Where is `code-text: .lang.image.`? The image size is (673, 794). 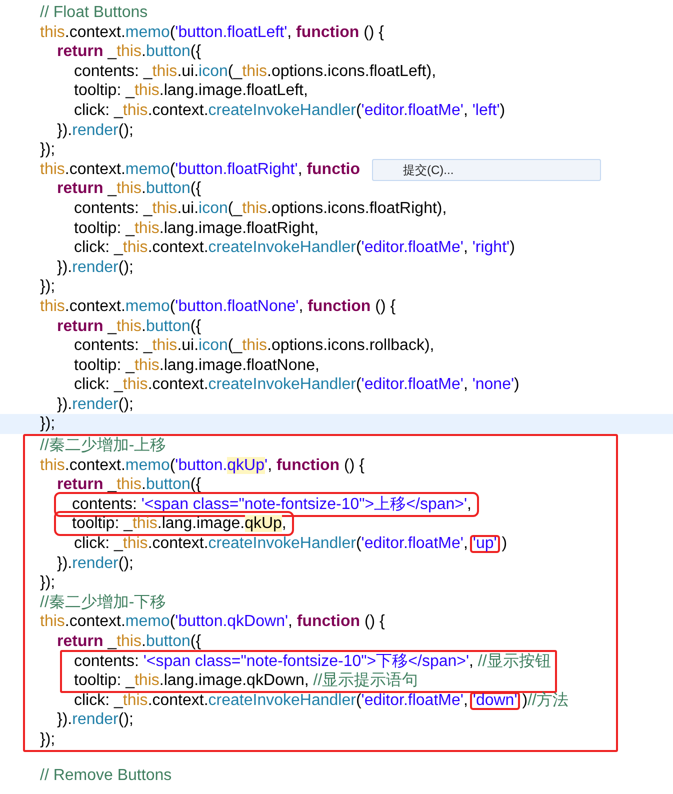 code-text: .lang.image. is located at coordinates (201, 523).